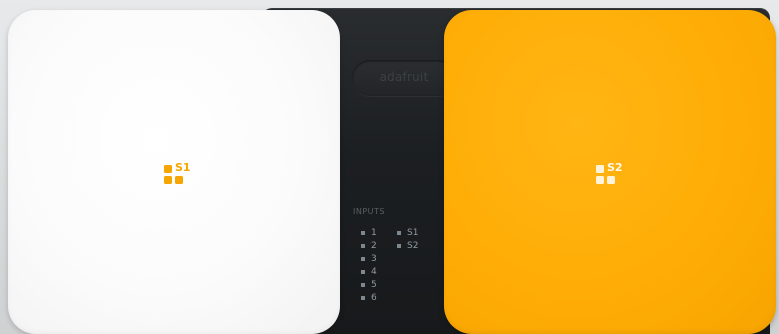  I want to click on logo-text: adafruit, so click(404, 77).